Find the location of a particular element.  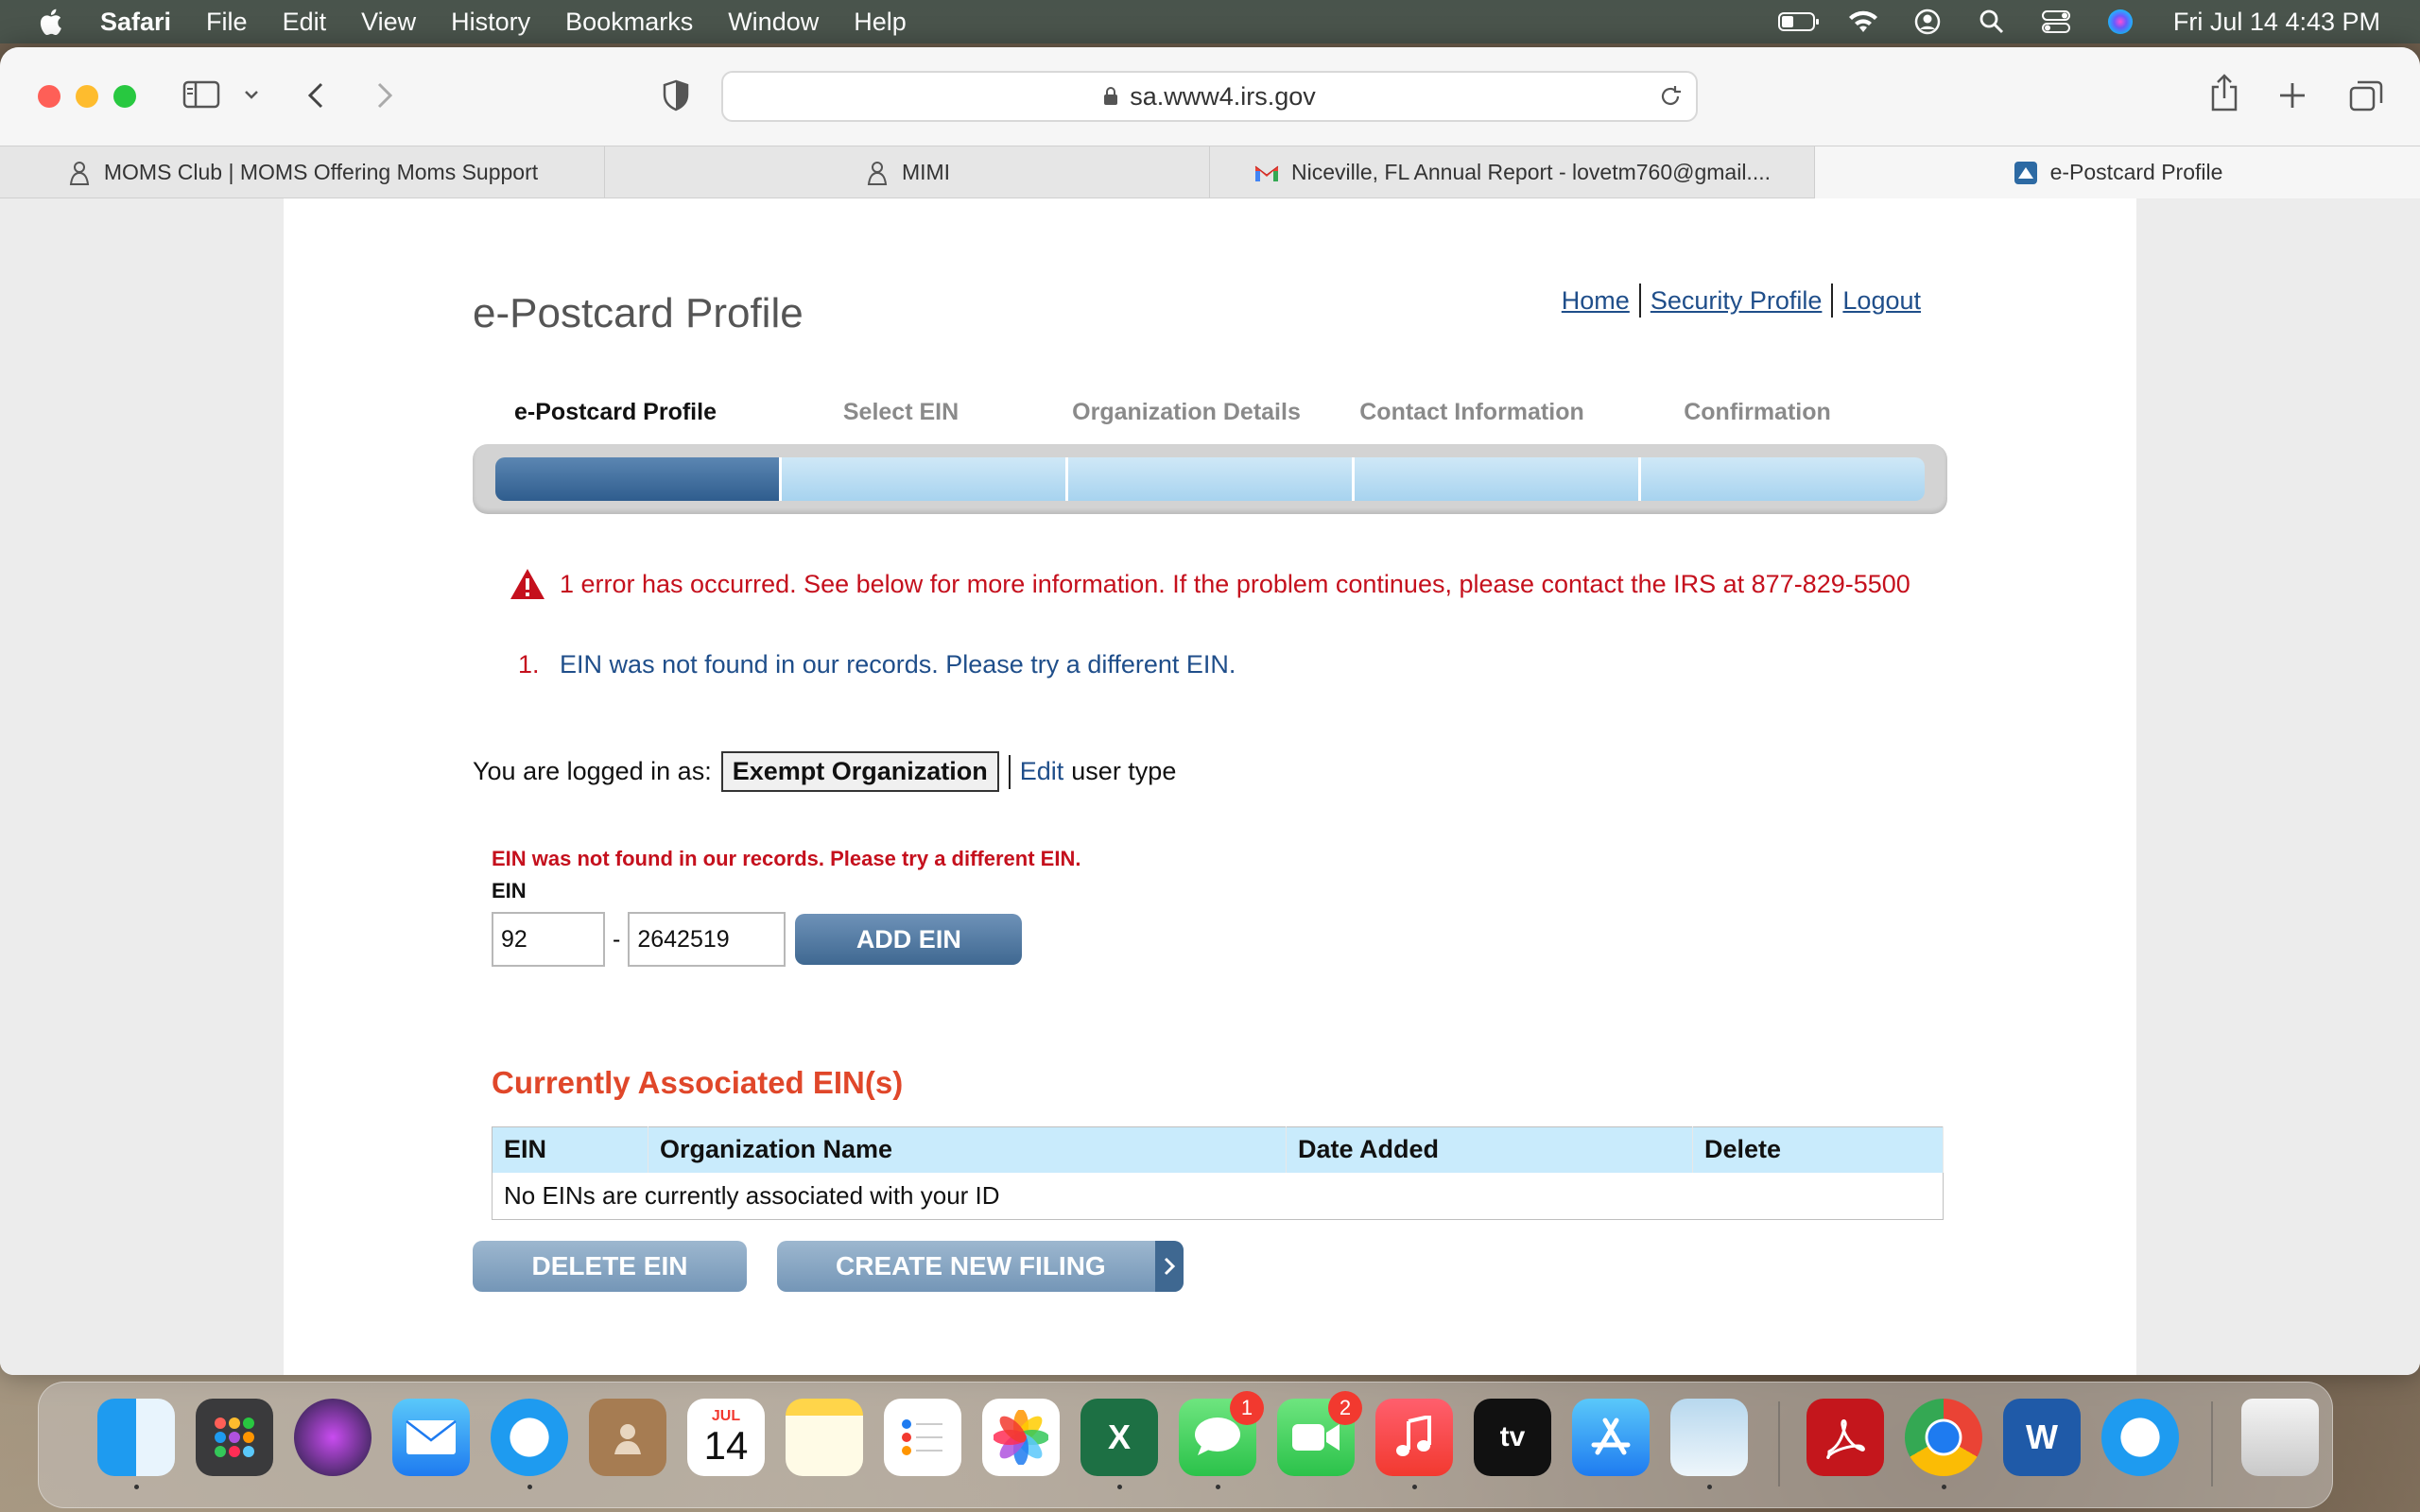

tab-e-postcard-profile: e-Postcard Profile is located at coordinates (2117, 172).